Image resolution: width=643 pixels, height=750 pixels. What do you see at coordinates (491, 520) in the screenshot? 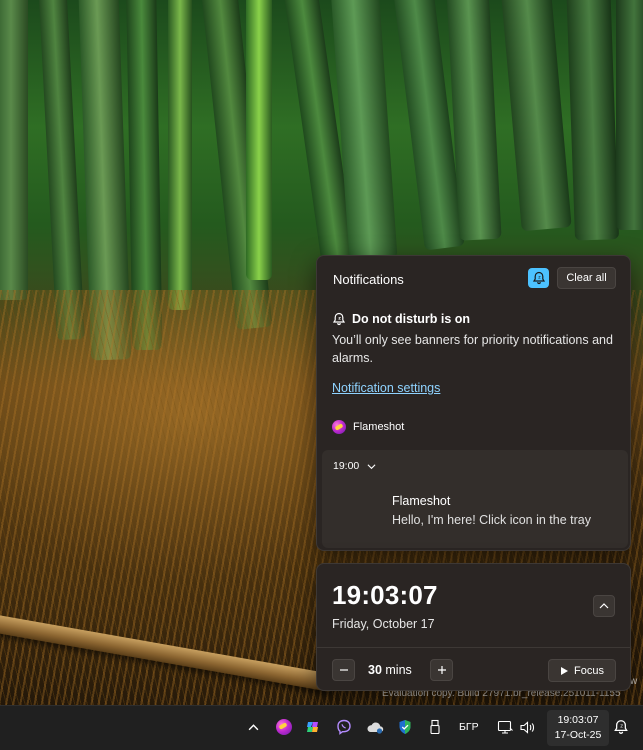
I see `notification-body: Hello, I'm here! Click icon in the tray` at bounding box center [491, 520].